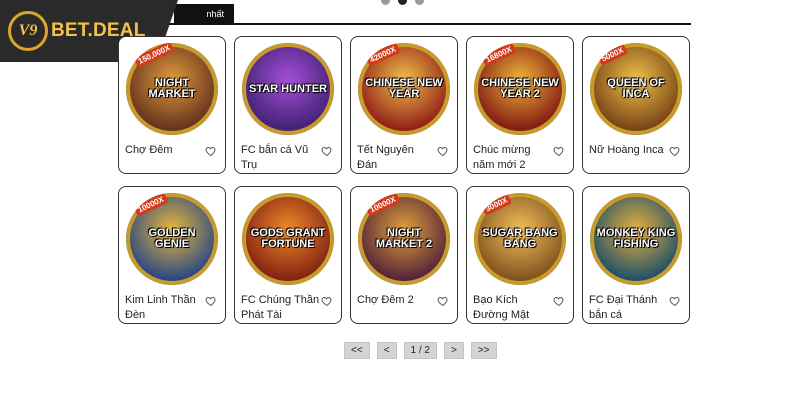  I want to click on game-name: Bạo Kích Đường Mật, so click(513, 308).